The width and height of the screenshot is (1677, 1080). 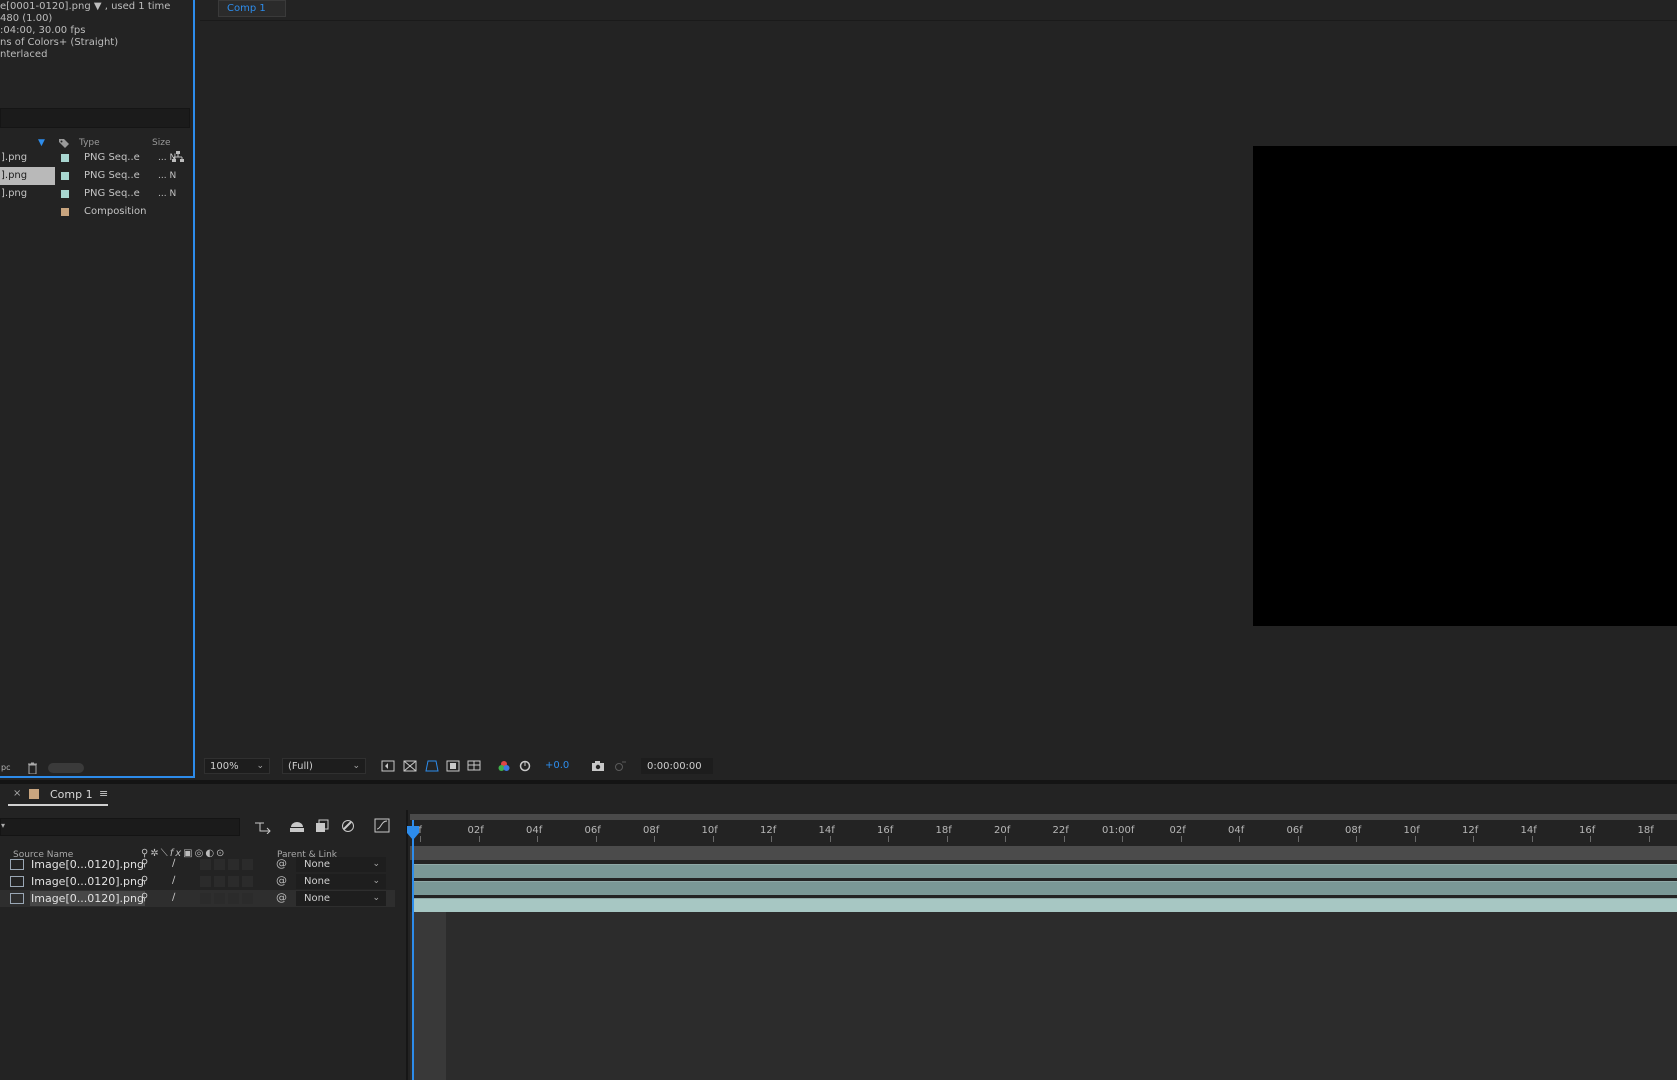 I want to click on close-icon: ×, so click(x=17, y=793).